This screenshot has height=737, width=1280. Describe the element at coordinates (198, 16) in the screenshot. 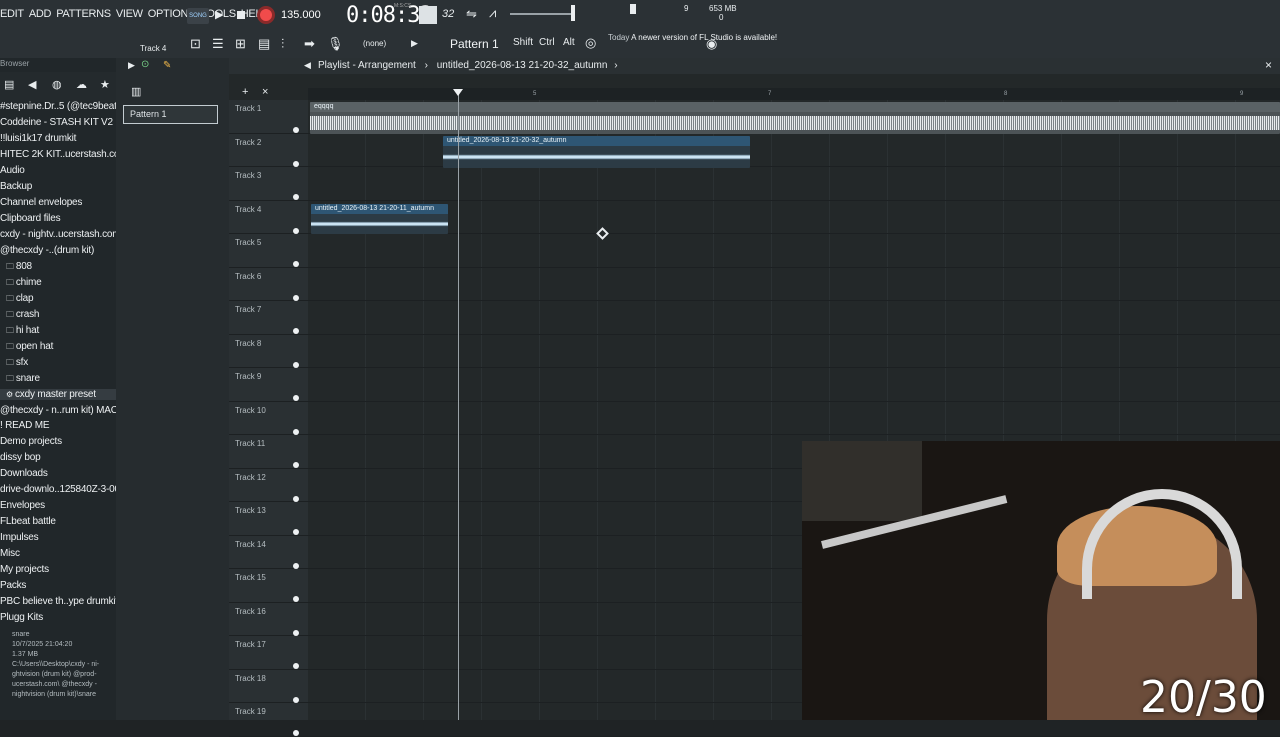

I see `song-mode-toggle: SONG` at that location.